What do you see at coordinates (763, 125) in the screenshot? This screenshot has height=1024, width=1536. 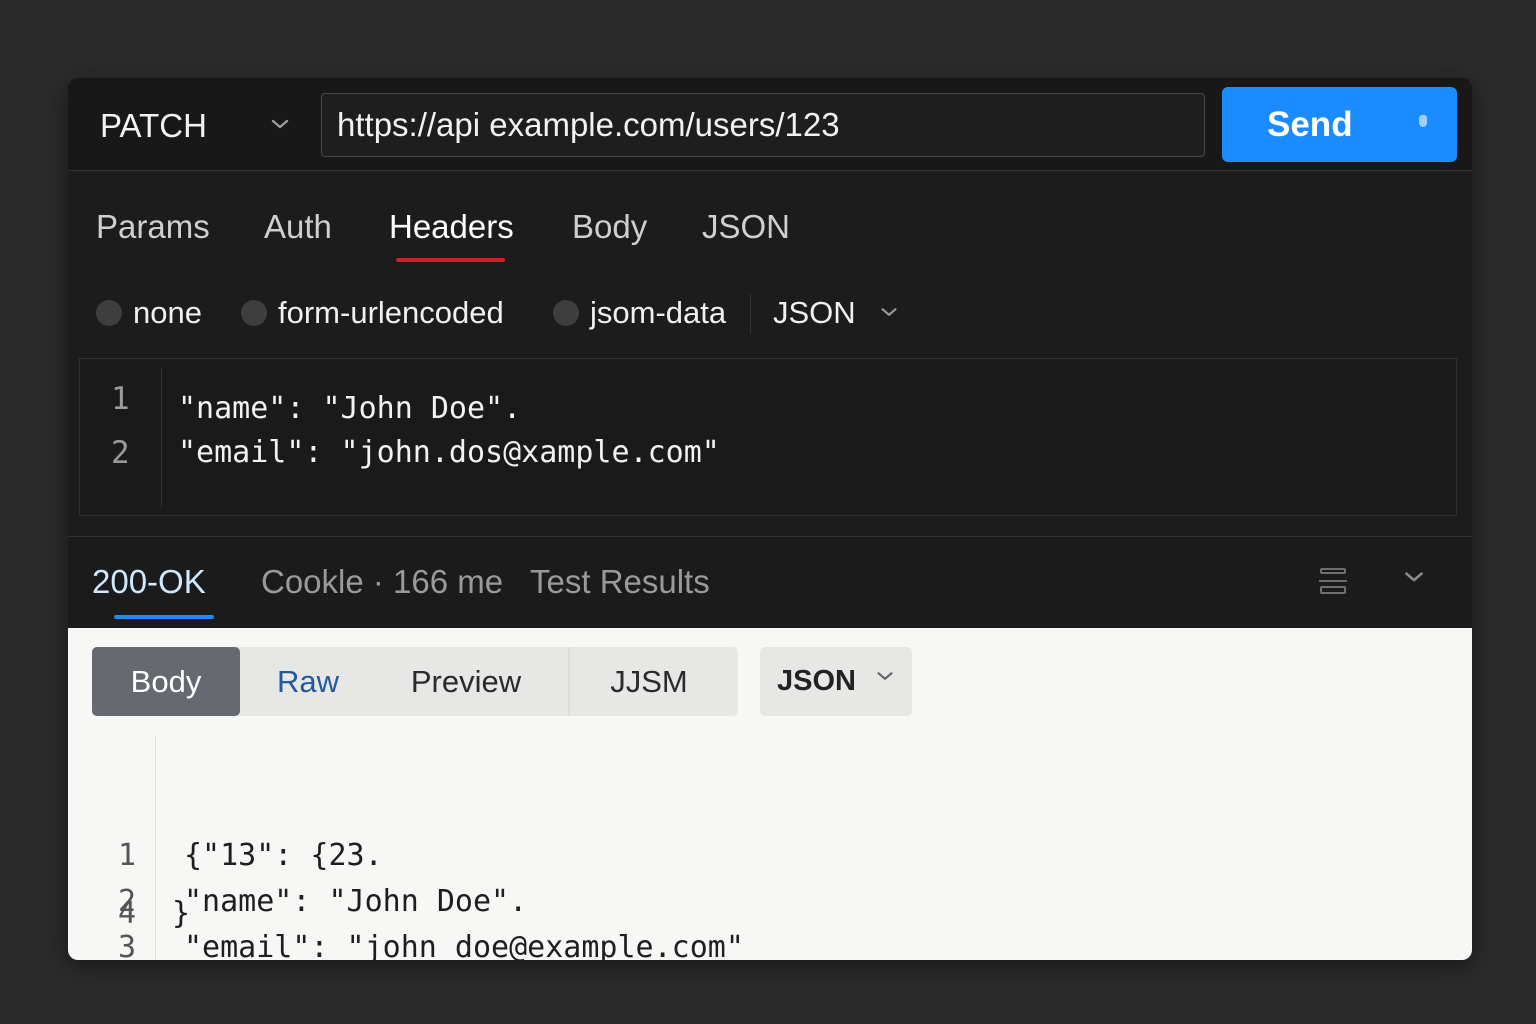 I see `url-input` at bounding box center [763, 125].